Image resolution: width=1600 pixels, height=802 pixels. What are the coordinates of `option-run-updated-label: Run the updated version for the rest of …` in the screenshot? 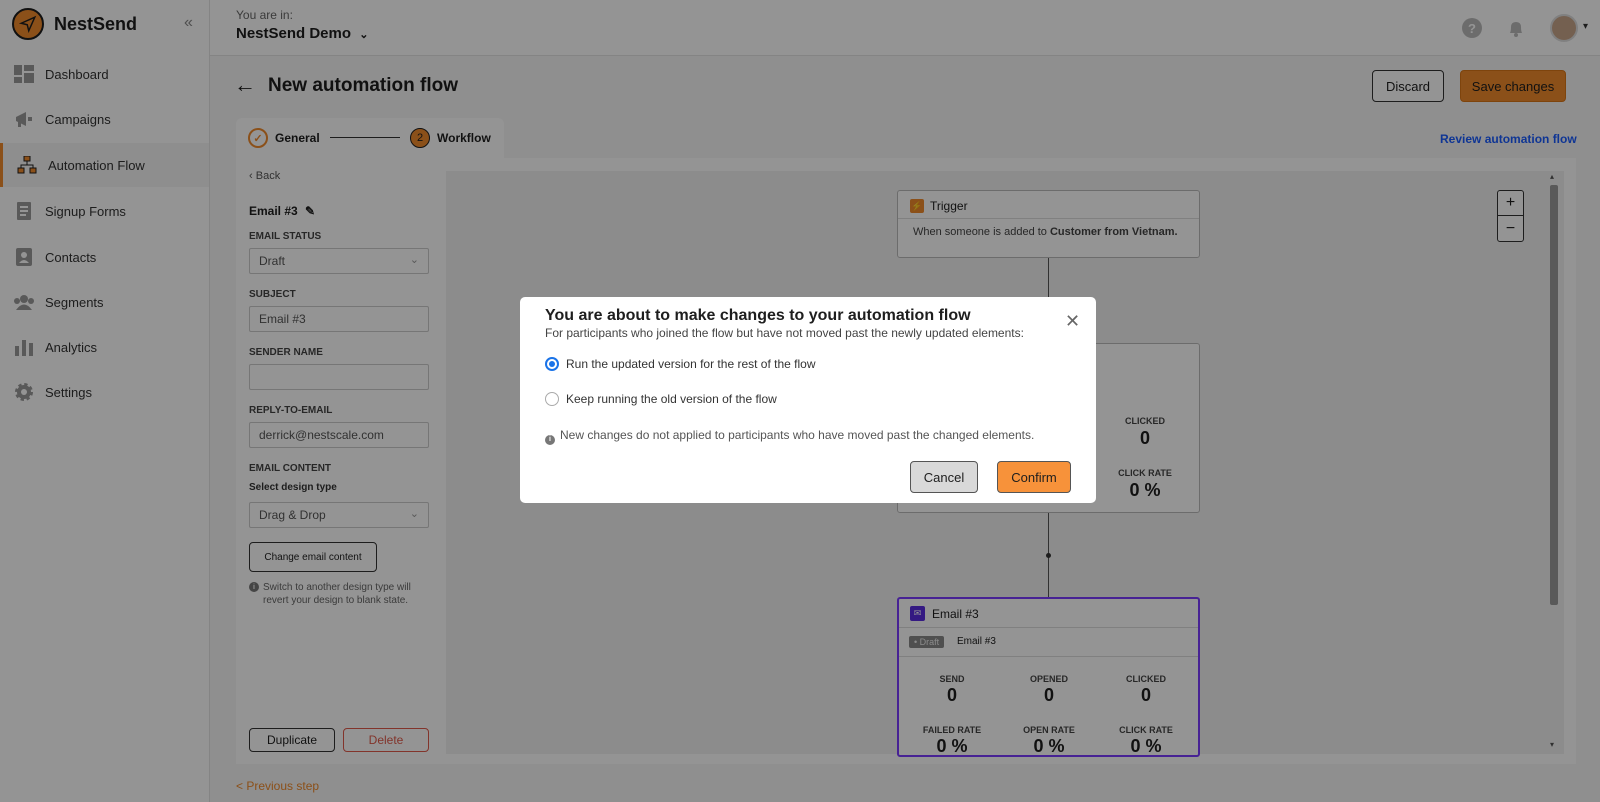 It's located at (691, 364).